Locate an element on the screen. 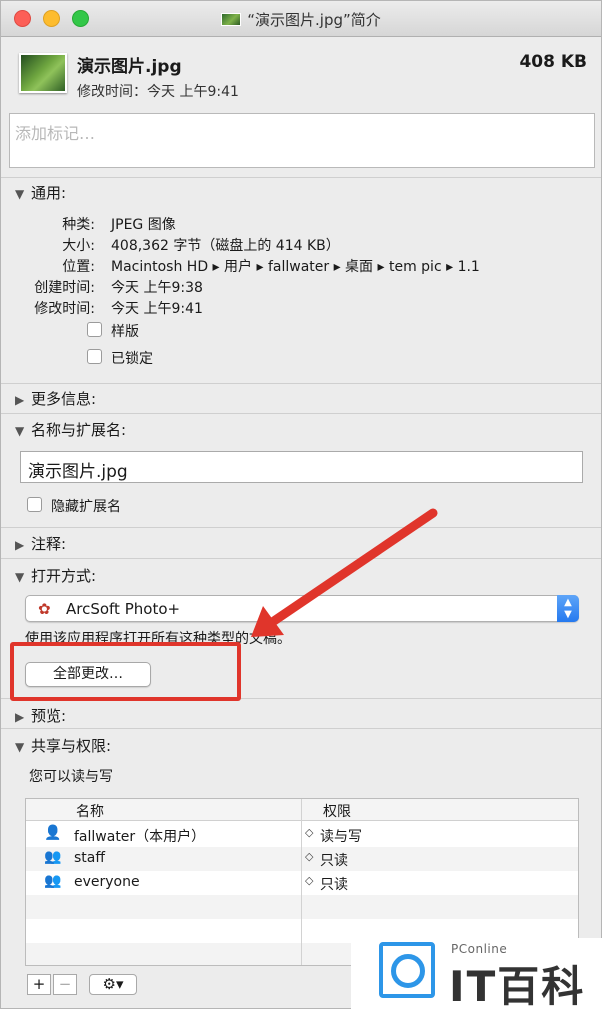 The width and height of the screenshot is (602, 1009). permission-caption: 您可以读与写 is located at coordinates (71, 777).